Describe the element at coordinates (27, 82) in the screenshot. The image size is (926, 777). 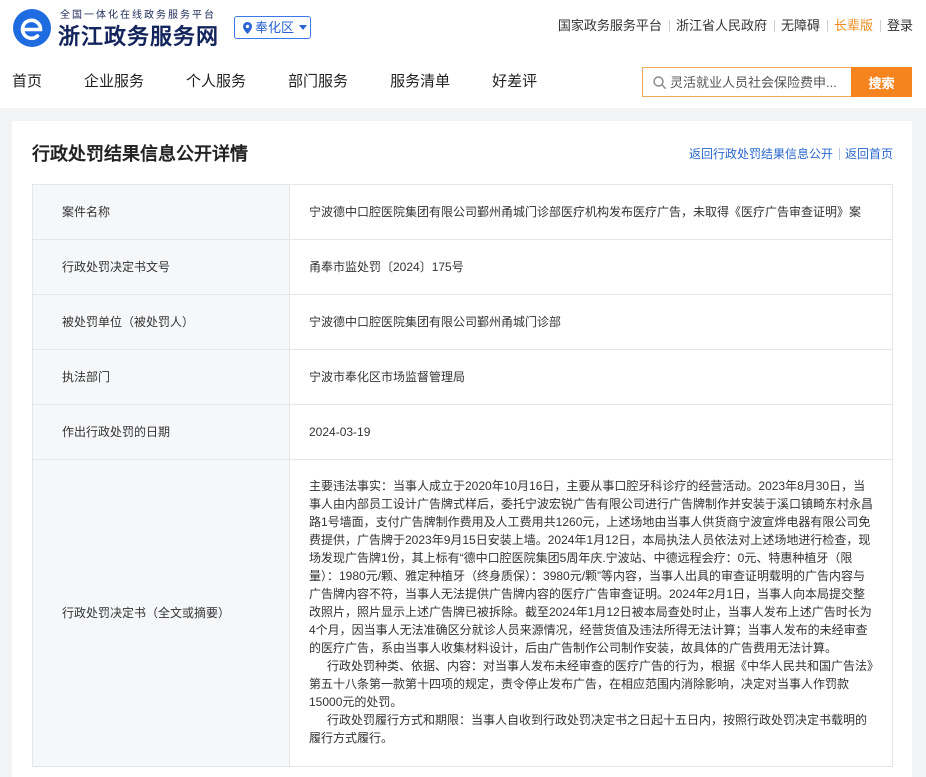
I see `nav-item-home: 首页` at that location.